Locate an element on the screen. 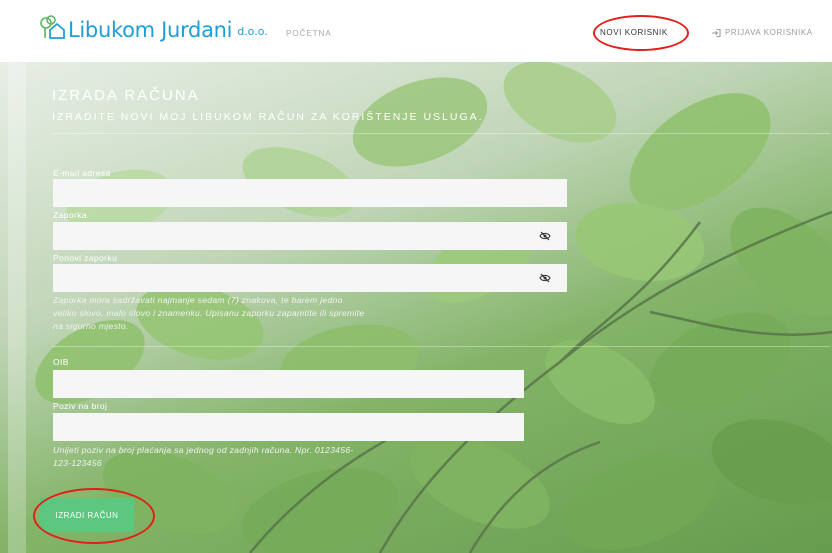 The height and width of the screenshot is (553, 832). brand-logo: Libukom Jurdani d.o.o. is located at coordinates (153, 27).